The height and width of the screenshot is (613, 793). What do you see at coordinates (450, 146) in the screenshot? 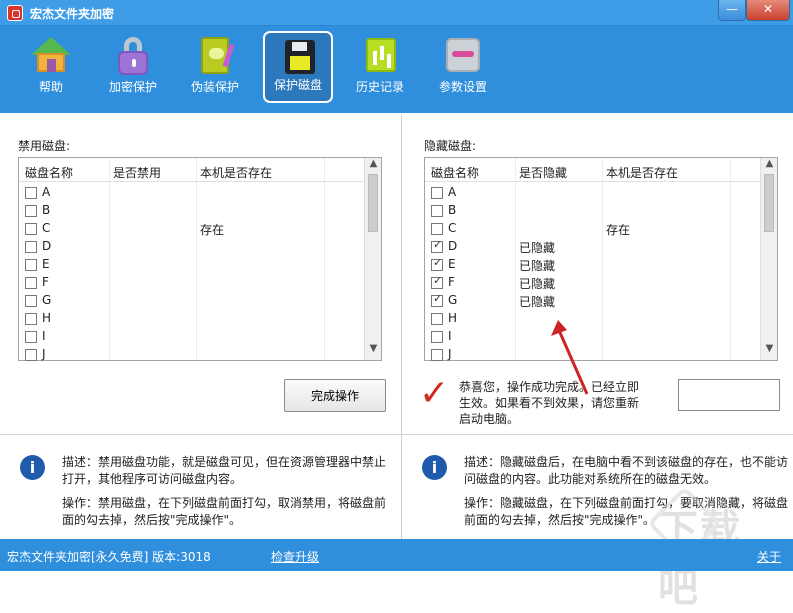
I see `hide-disk-label: 隐藏磁盘:` at bounding box center [450, 146].